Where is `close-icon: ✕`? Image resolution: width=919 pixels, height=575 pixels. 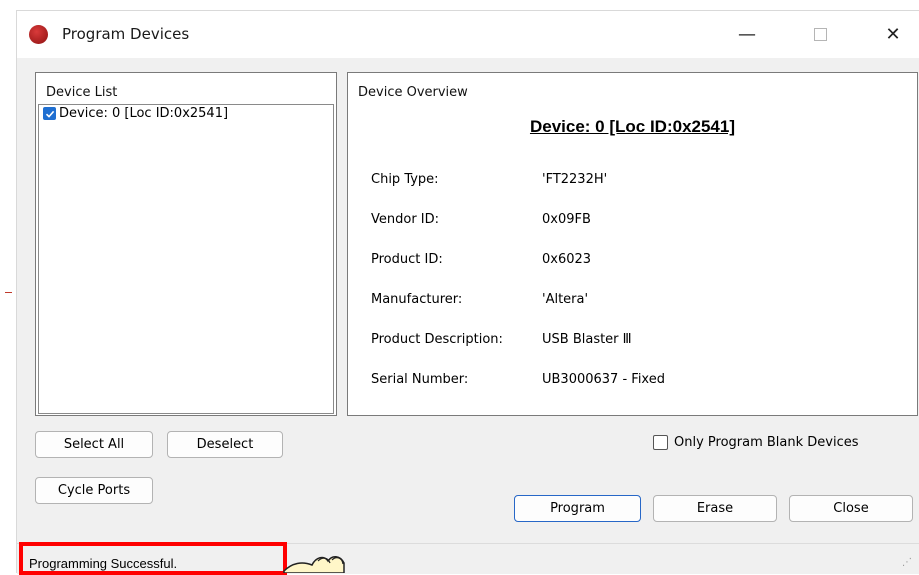 close-icon: ✕ is located at coordinates (893, 34).